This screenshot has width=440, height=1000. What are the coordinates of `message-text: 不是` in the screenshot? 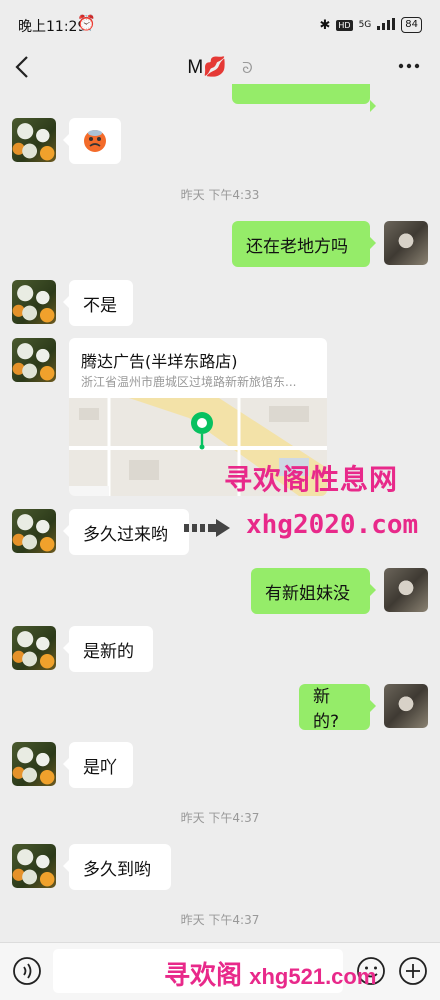 It's located at (100, 305).